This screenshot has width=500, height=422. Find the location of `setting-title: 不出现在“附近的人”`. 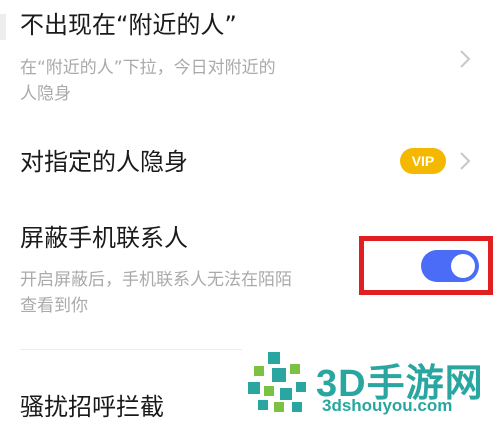

setting-title: 不出现在“附近的人” is located at coordinates (128, 25).